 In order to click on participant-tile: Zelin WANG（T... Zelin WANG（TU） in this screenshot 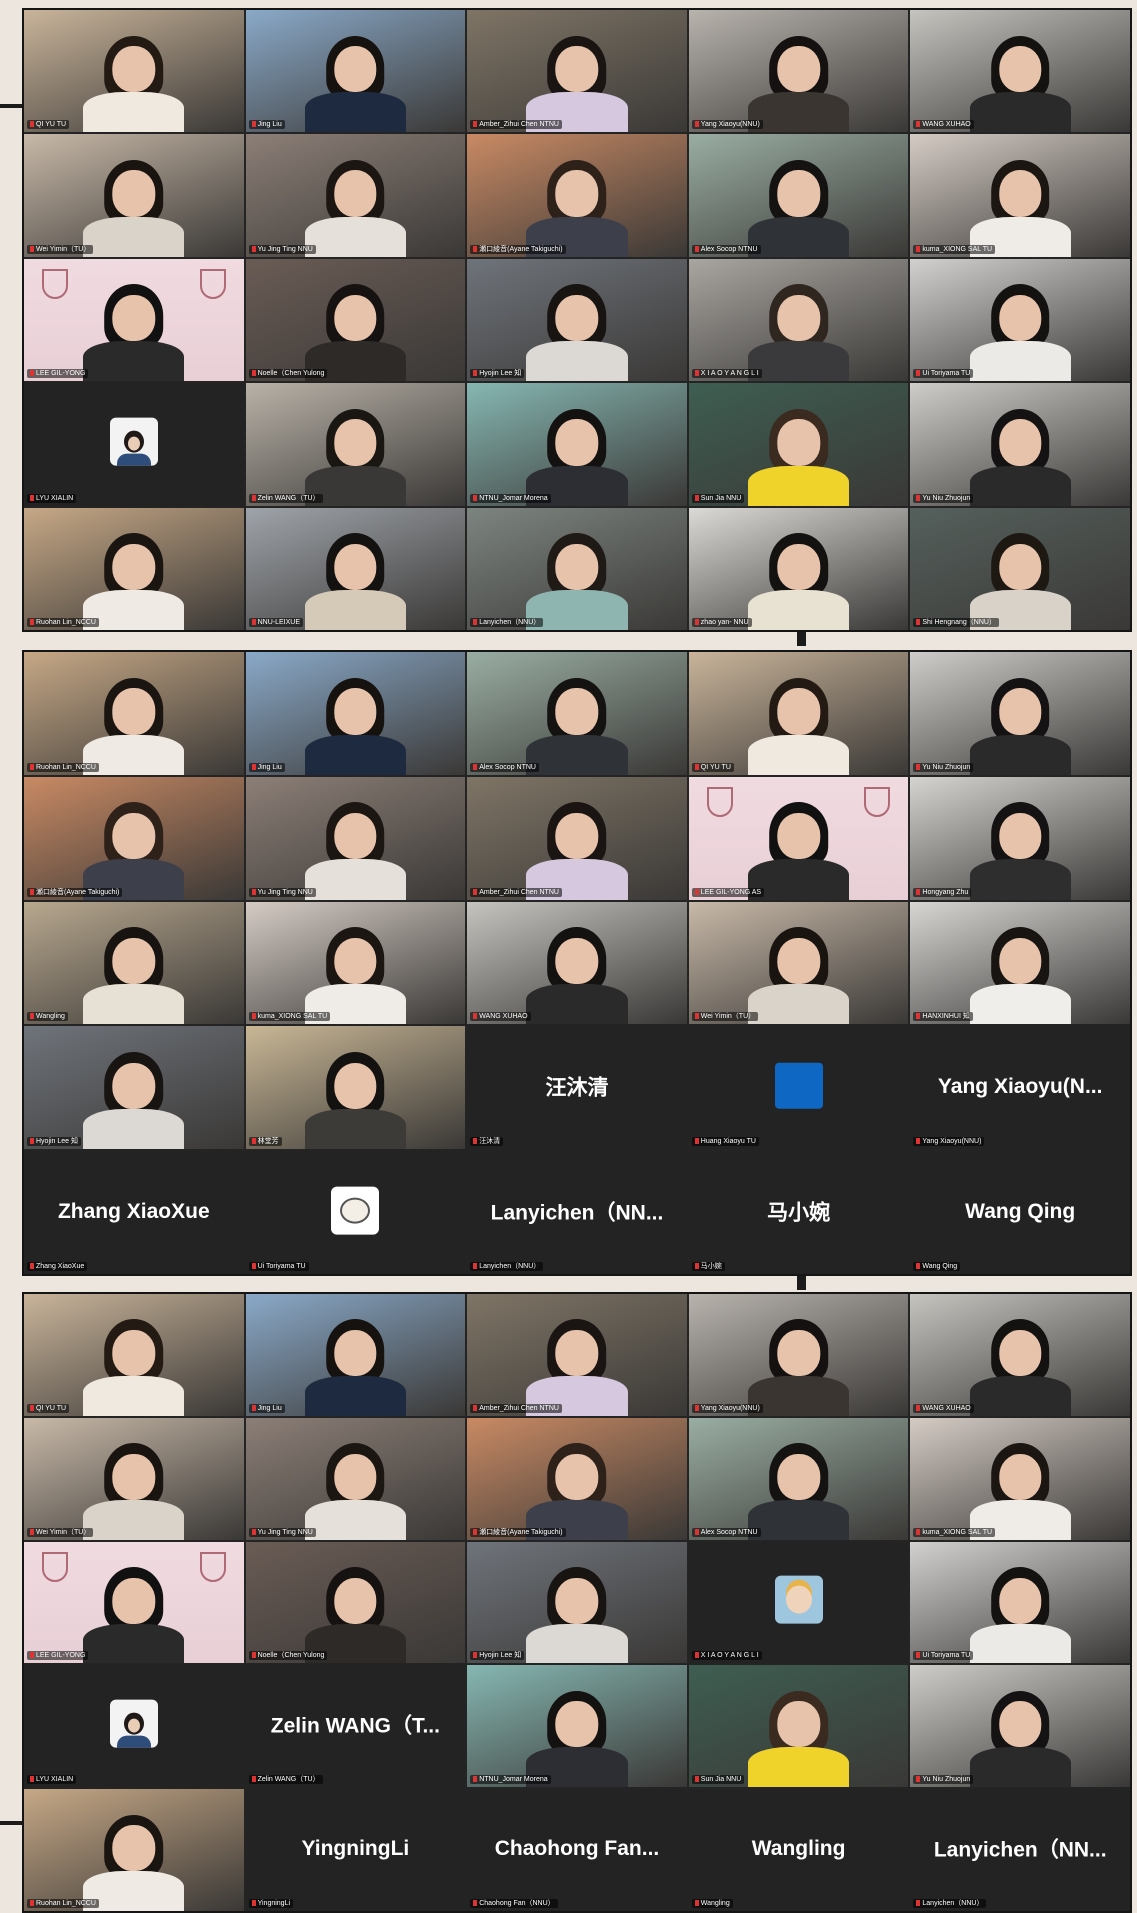, I will do `click(355, 1726)`.